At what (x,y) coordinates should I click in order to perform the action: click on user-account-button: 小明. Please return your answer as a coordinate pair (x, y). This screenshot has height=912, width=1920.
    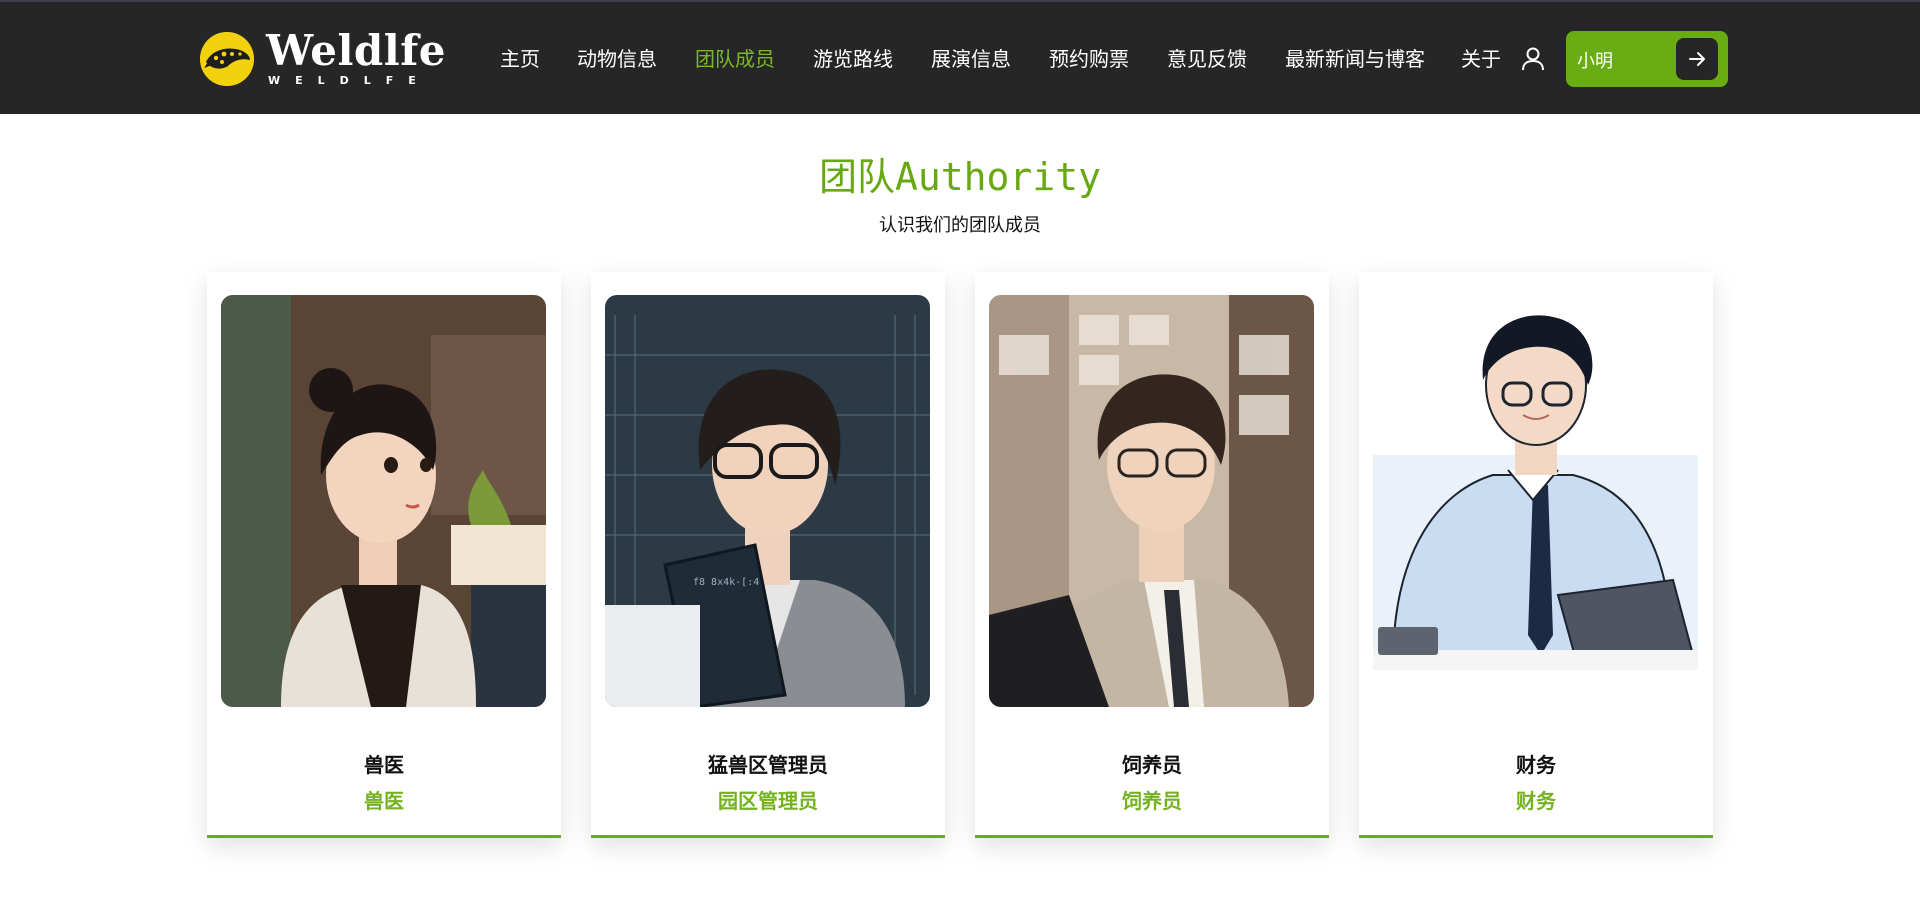
    Looking at the image, I should click on (1647, 59).